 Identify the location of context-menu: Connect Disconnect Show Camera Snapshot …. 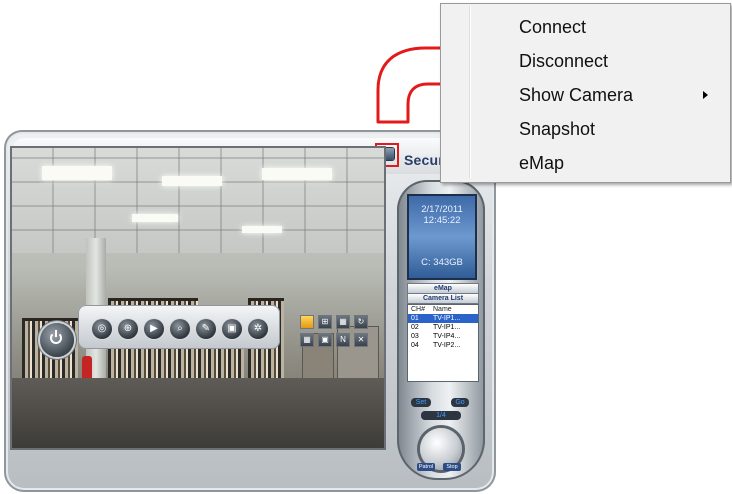
(585, 93).